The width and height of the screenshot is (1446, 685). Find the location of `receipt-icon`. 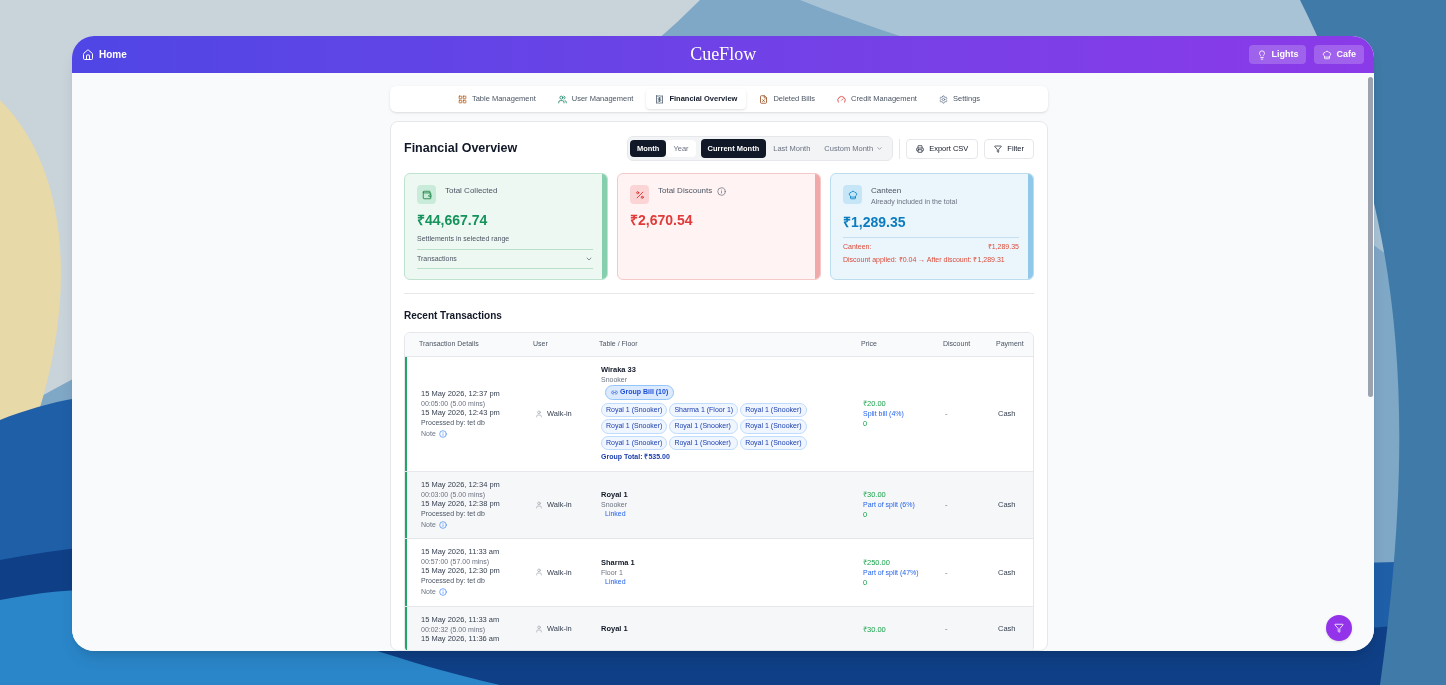

receipt-icon is located at coordinates (660, 99).